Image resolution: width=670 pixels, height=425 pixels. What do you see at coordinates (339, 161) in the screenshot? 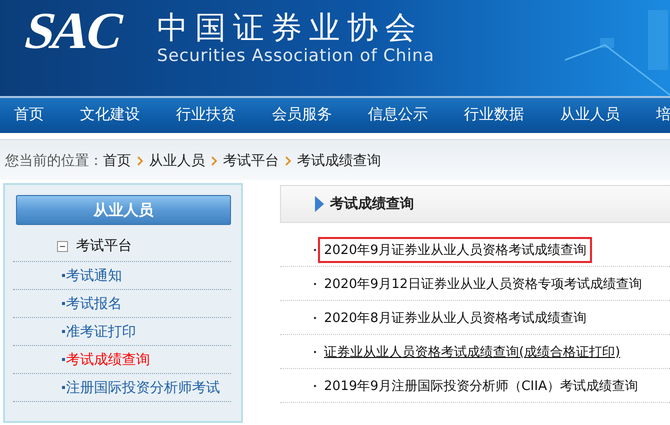
I see `breadcrumb-link: 考试成绩查询` at bounding box center [339, 161].